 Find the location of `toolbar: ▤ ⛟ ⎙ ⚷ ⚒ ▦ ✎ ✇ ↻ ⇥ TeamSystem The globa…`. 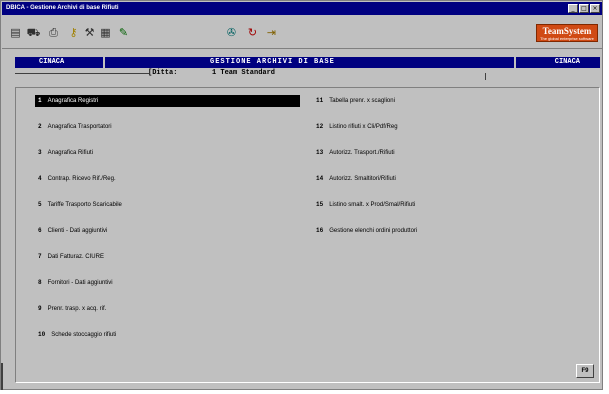

toolbar: ▤ ⛟ ⎙ ⚷ ⚒ ▦ ✎ ✇ ↻ ⇥ TeamSystem The globa… is located at coordinates (302, 32).